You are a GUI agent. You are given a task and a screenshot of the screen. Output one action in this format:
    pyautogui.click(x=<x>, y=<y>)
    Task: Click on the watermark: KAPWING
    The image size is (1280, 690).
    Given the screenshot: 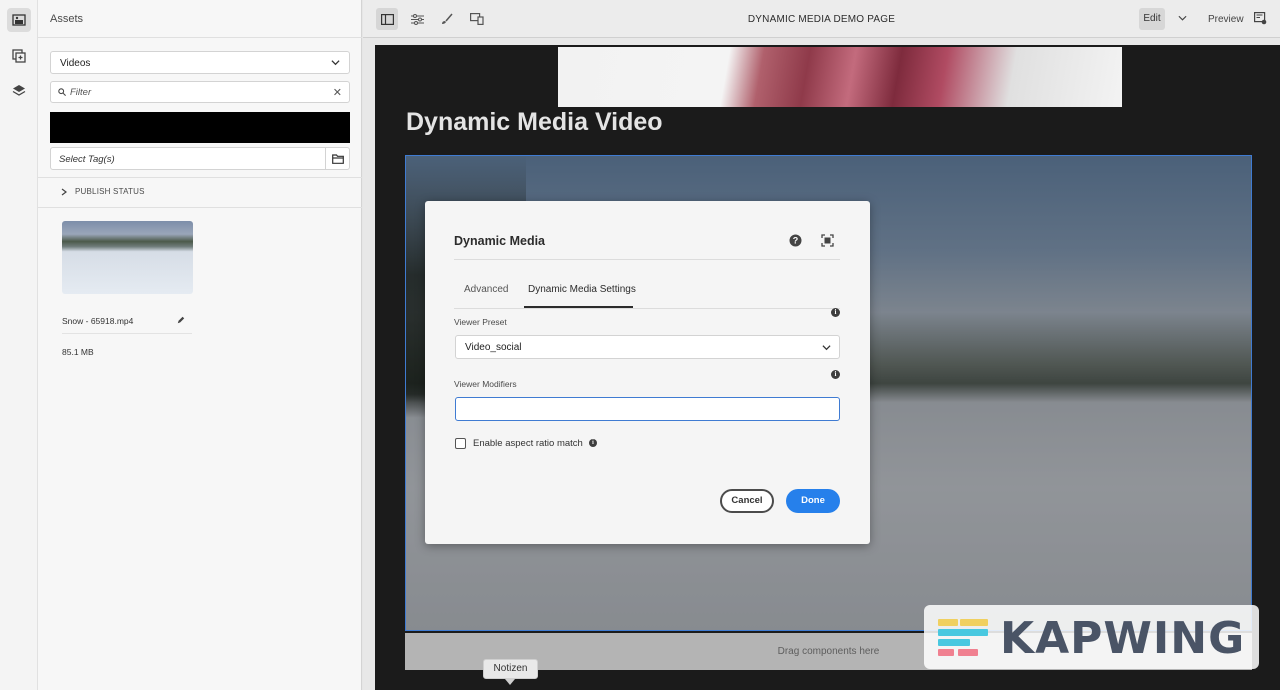 What is the action you would take?
    pyautogui.click(x=1091, y=637)
    